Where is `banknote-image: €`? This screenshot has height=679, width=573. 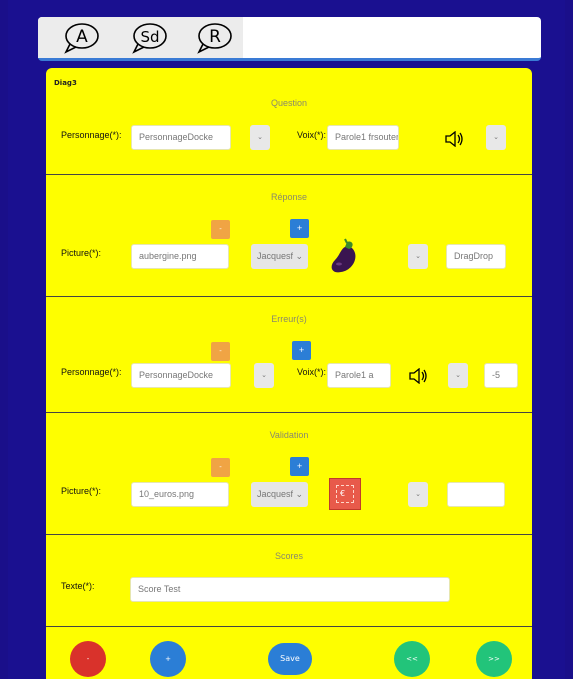
banknote-image: € is located at coordinates (345, 494).